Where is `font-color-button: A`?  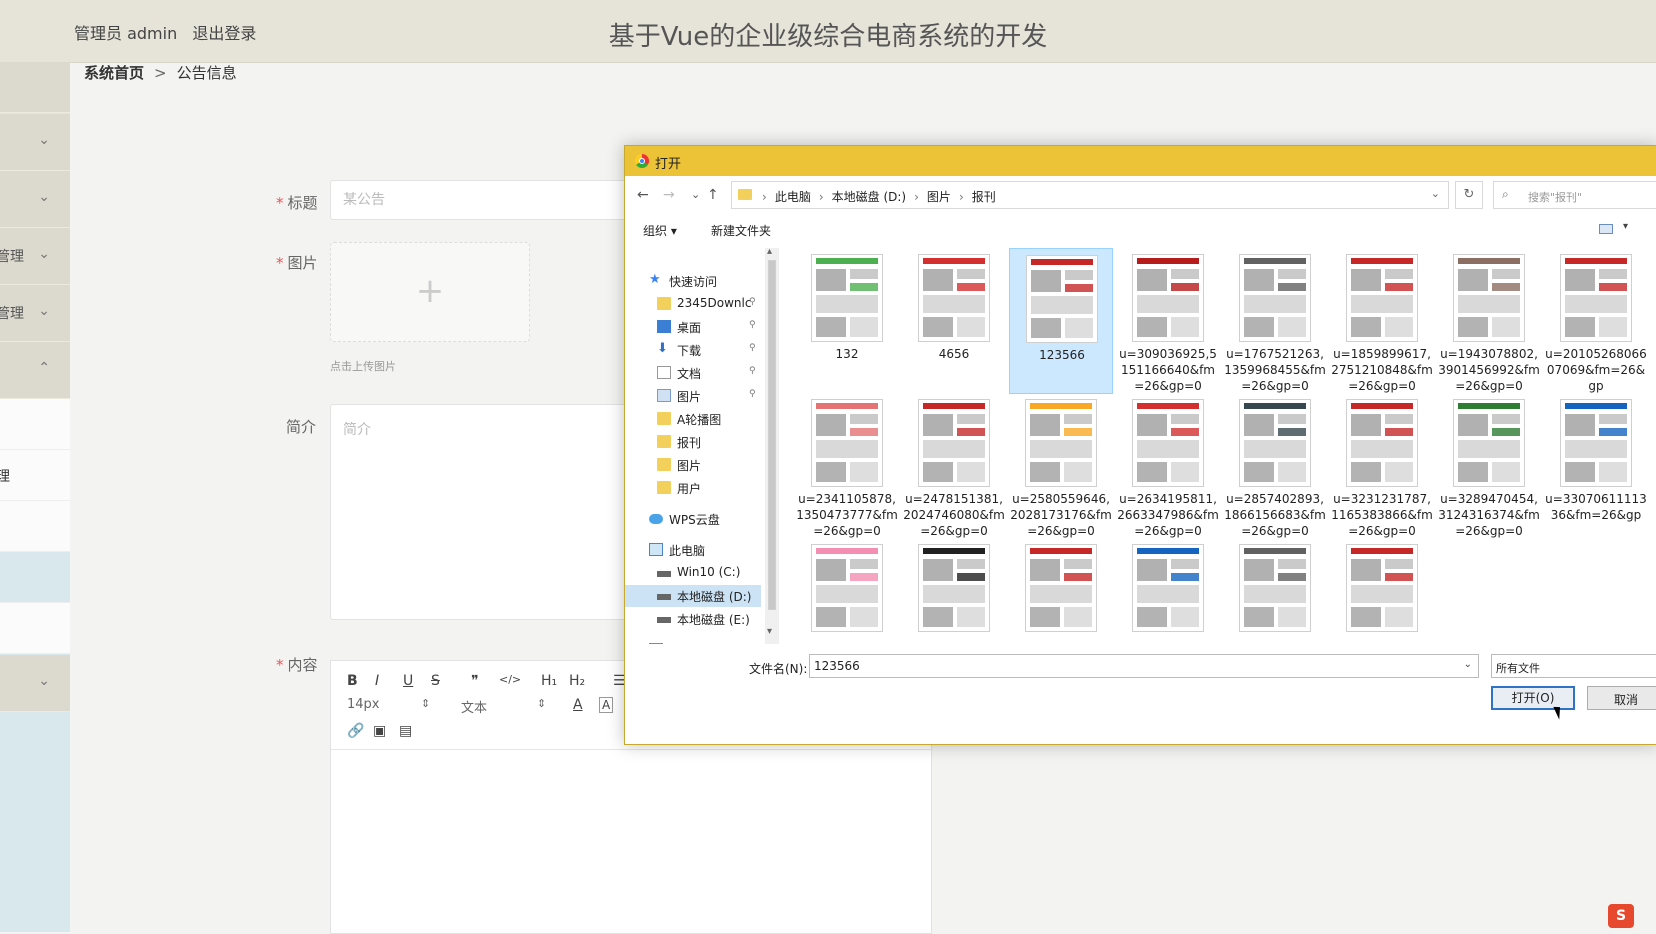 font-color-button: A is located at coordinates (578, 705).